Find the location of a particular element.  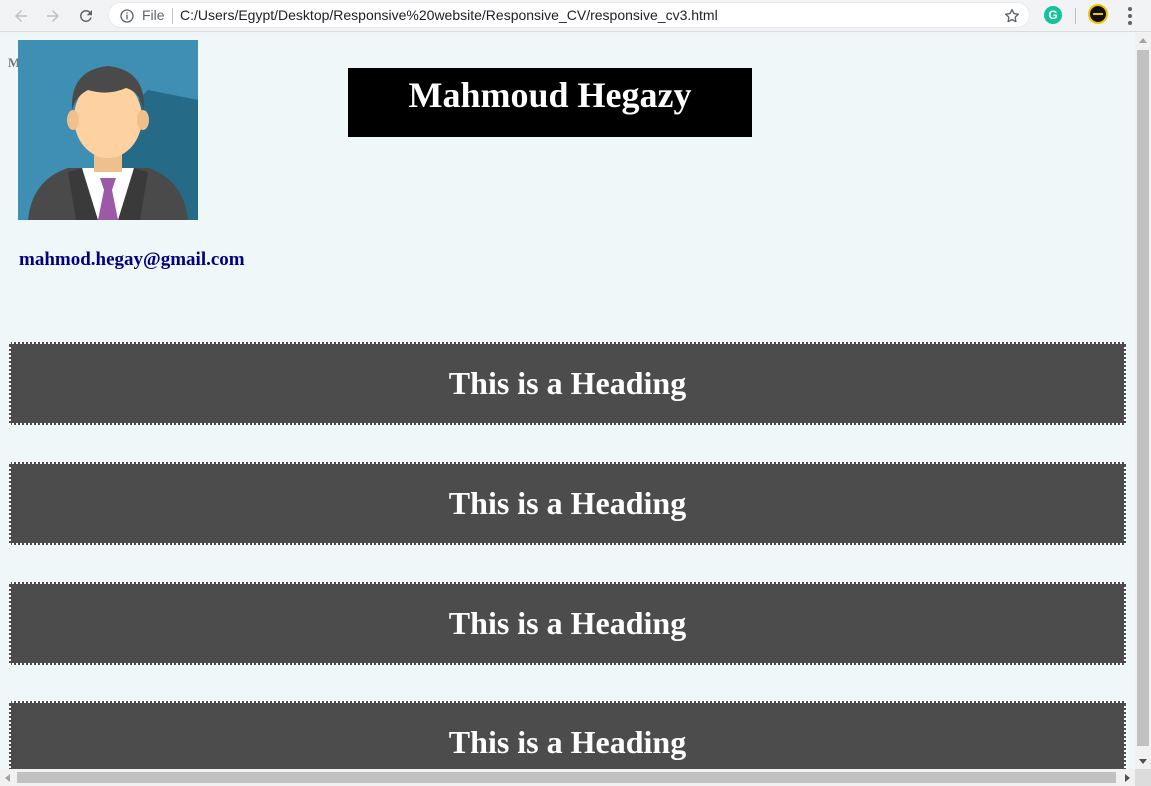

name-banner: Mahmoud Hegazy is located at coordinates (550, 102).